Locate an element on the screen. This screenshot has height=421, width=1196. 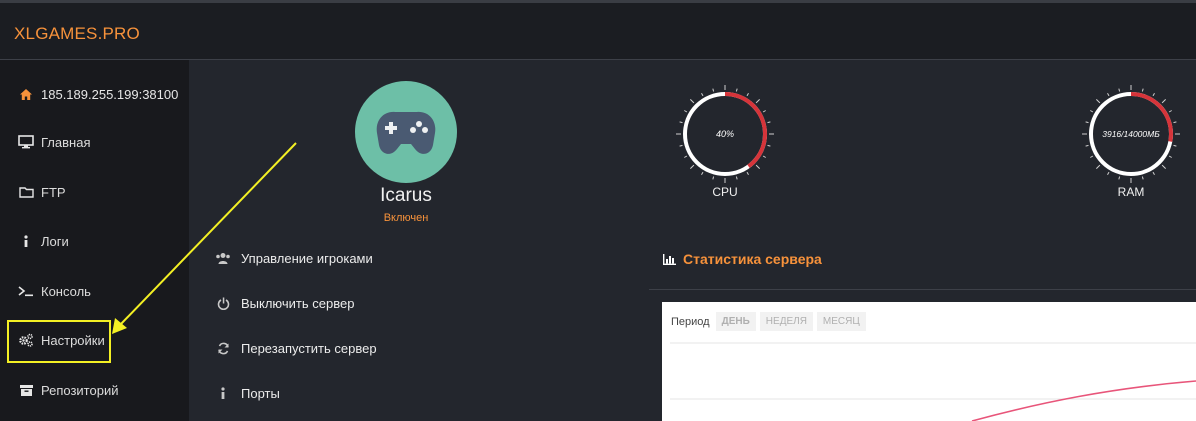
annotation-arrow is located at coordinates (204, 238).